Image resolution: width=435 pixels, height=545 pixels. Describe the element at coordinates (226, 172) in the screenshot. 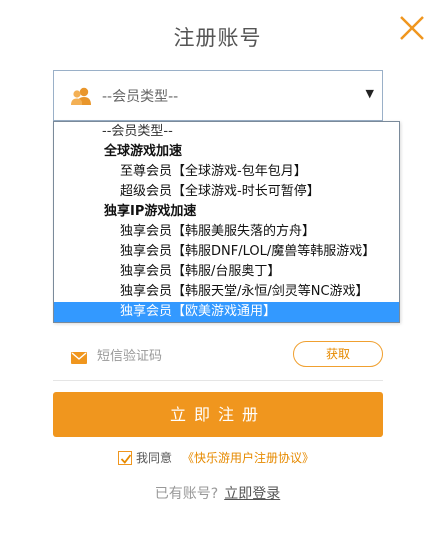

I see `option-supreme-member: 至尊会员【全球游戏-包年包月】` at that location.